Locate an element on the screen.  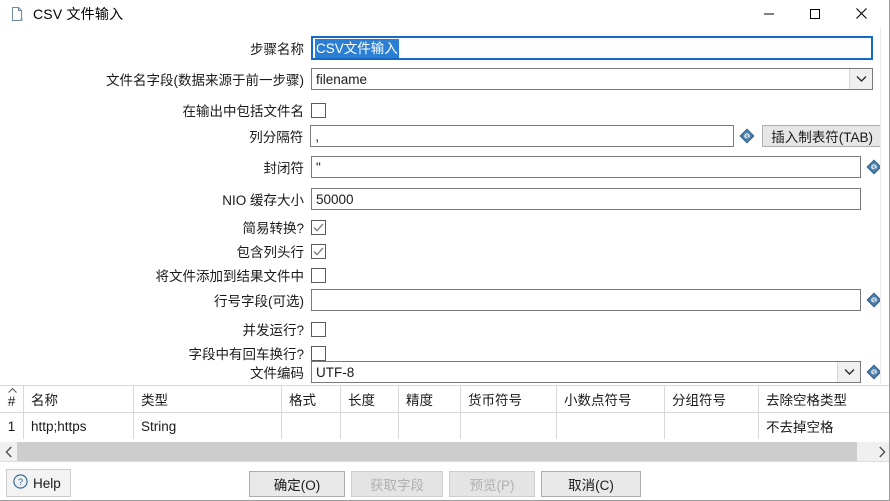
insert-tab-button: 插入制表符(TAB) is located at coordinates (822, 136).